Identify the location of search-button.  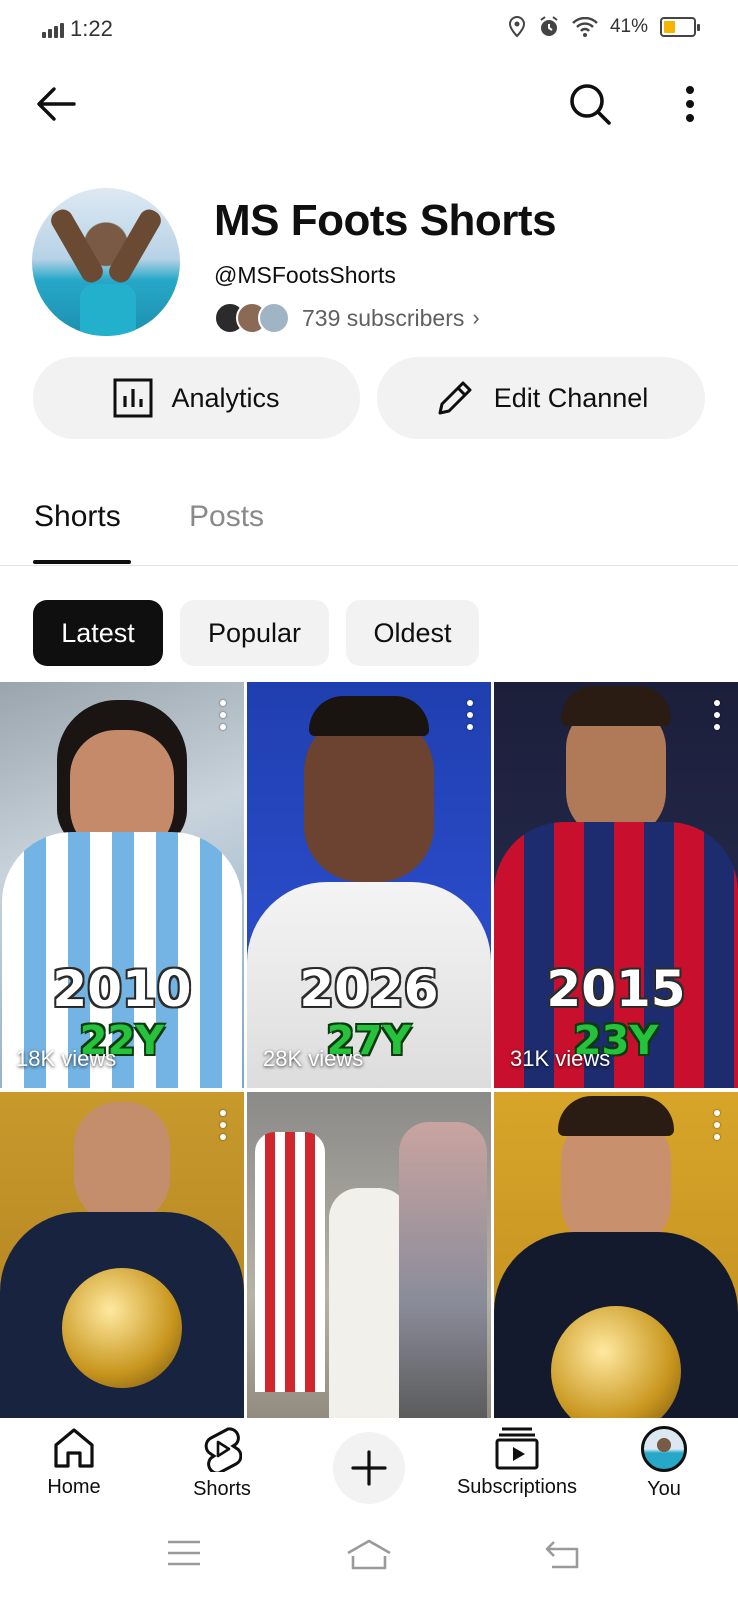
(590, 104).